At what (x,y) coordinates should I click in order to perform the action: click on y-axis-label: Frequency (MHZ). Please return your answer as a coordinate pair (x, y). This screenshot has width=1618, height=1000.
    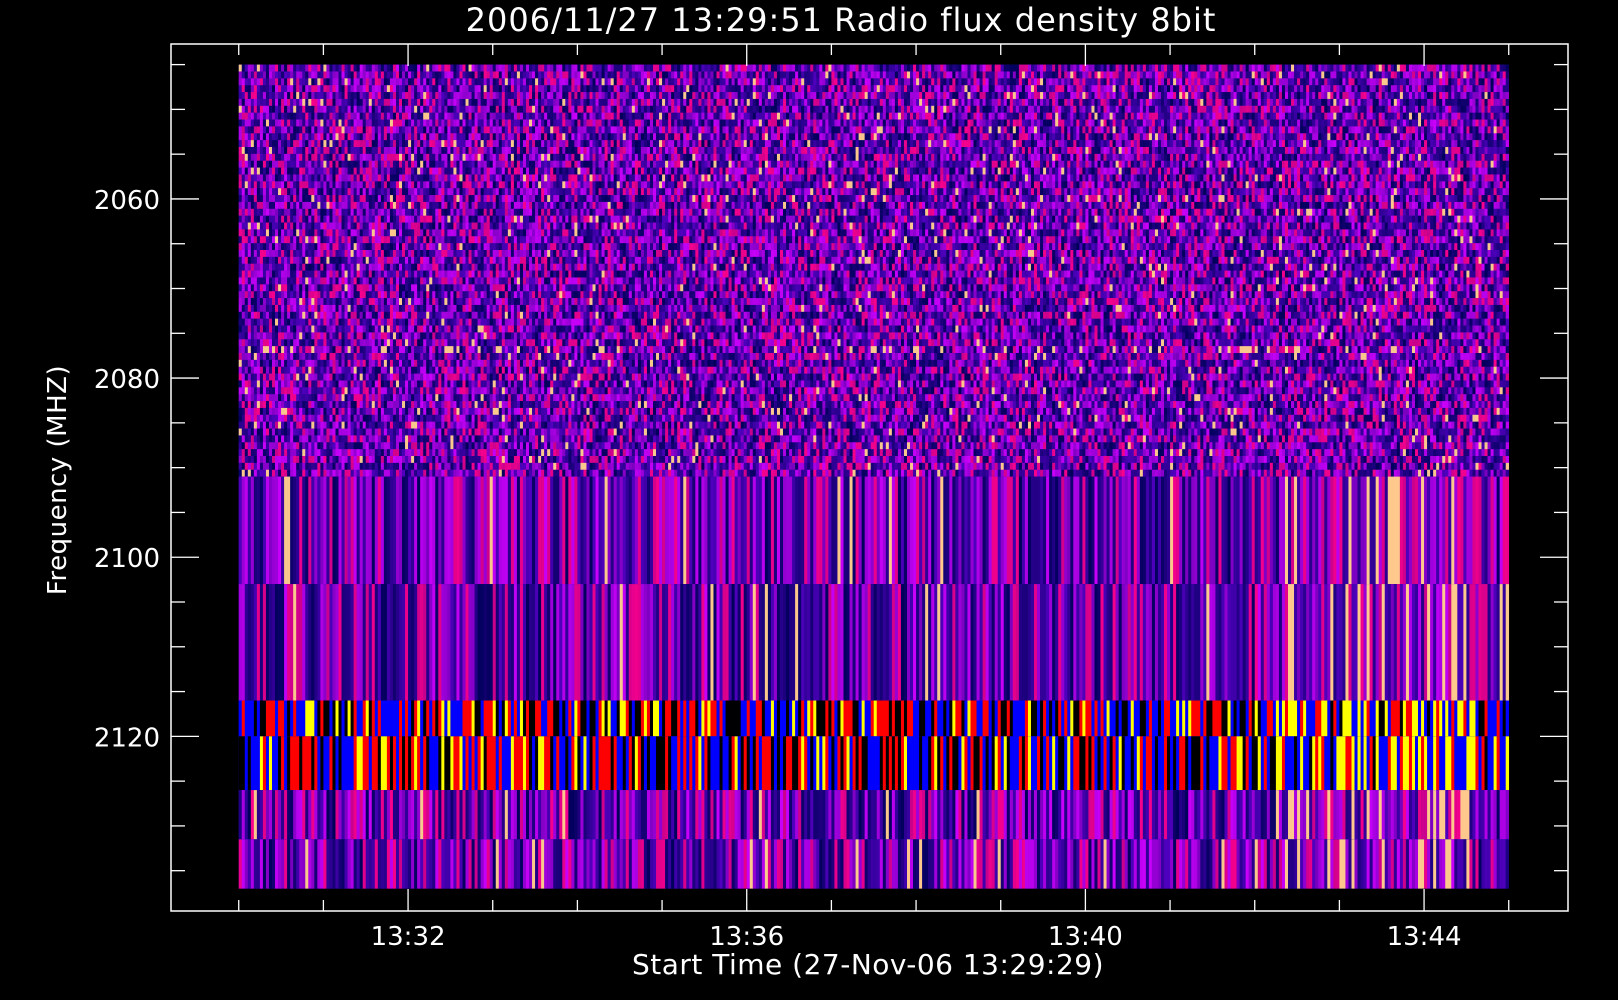
    Looking at the image, I should click on (58, 480).